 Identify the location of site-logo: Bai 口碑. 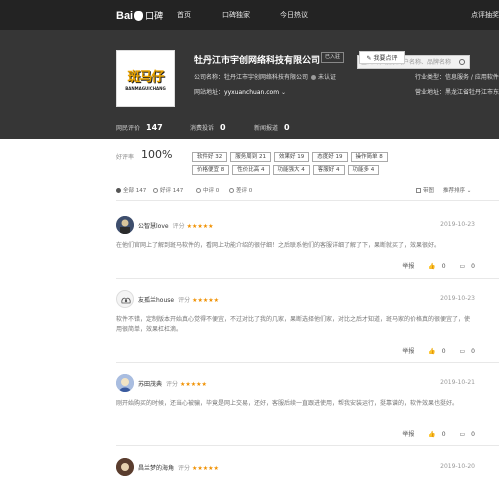
(140, 16).